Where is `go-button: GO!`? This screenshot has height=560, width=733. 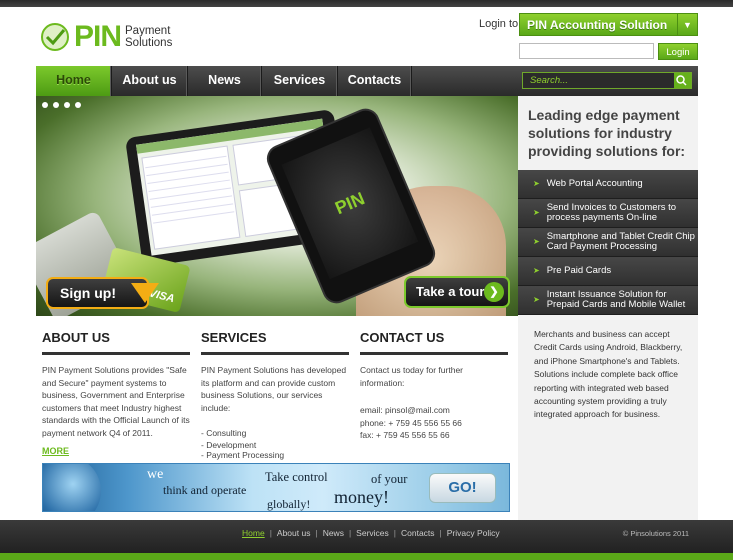
go-button: GO! is located at coordinates (462, 488).